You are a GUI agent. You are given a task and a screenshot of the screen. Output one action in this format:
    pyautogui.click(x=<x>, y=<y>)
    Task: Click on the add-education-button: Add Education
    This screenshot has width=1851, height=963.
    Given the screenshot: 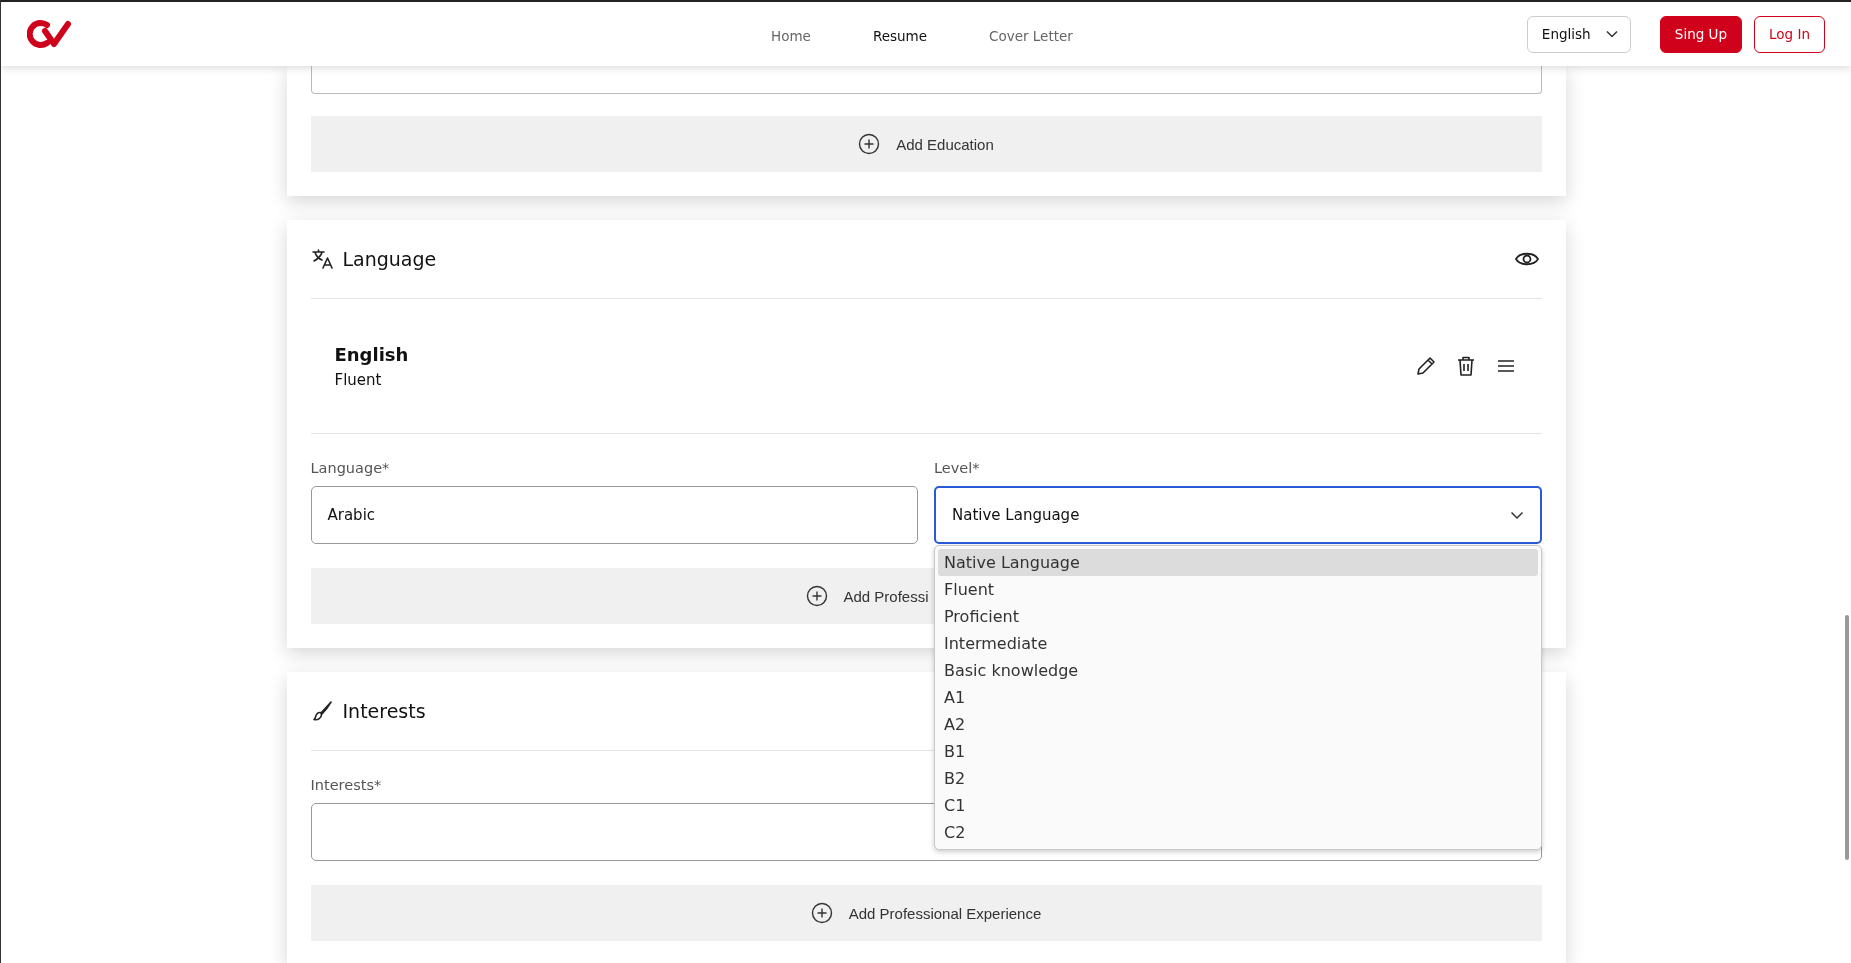 What is the action you would take?
    pyautogui.click(x=926, y=144)
    